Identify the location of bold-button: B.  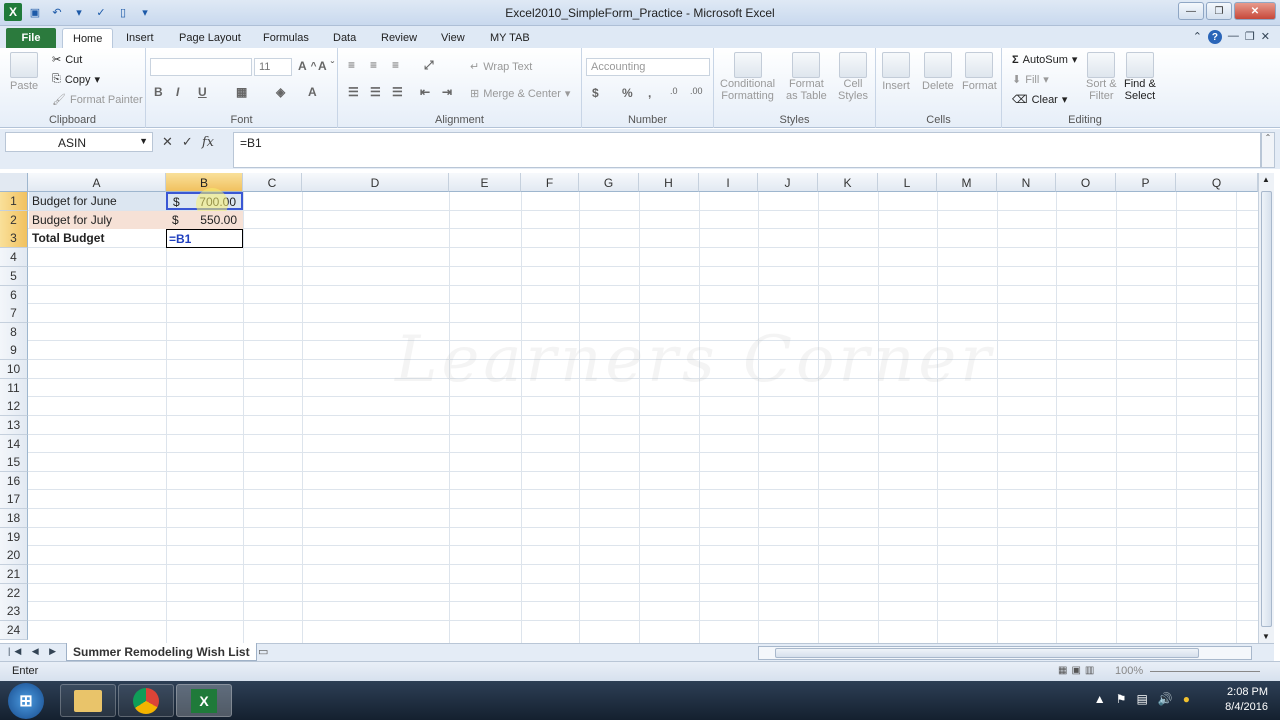
(158, 92).